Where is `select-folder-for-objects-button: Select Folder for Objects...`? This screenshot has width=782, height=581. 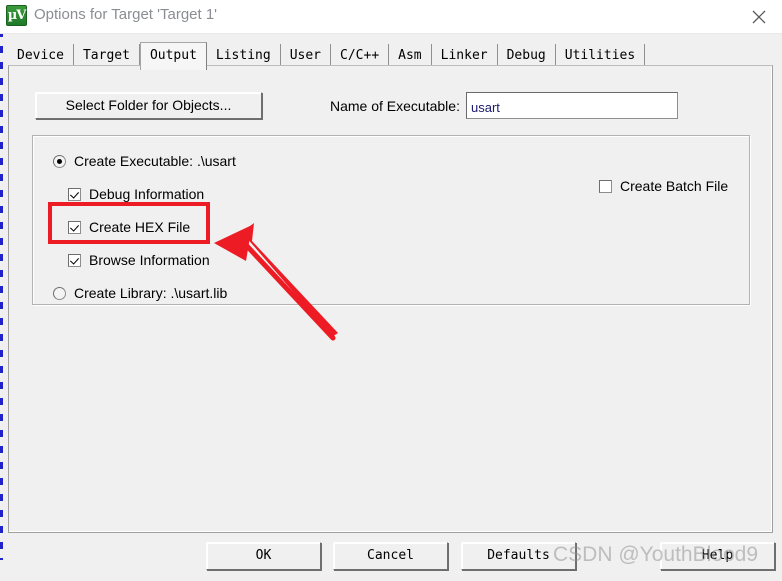 select-folder-for-objects-button: Select Folder for Objects... is located at coordinates (148, 105).